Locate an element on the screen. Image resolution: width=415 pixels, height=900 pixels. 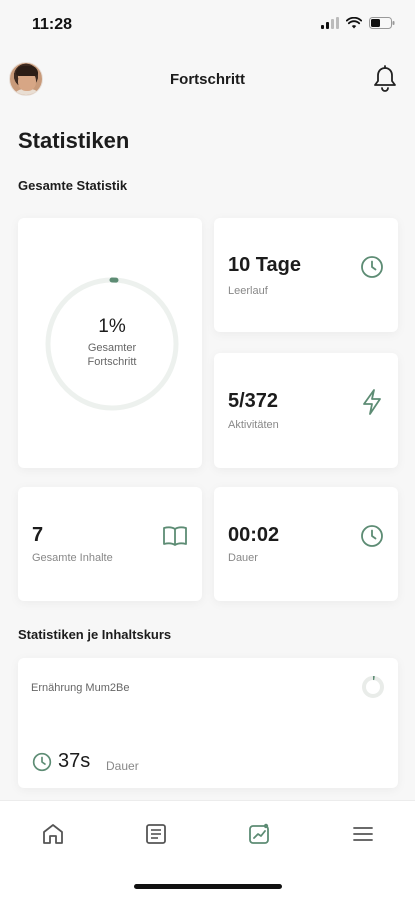
duration-value: 00:02 is located at coordinates (254, 535).